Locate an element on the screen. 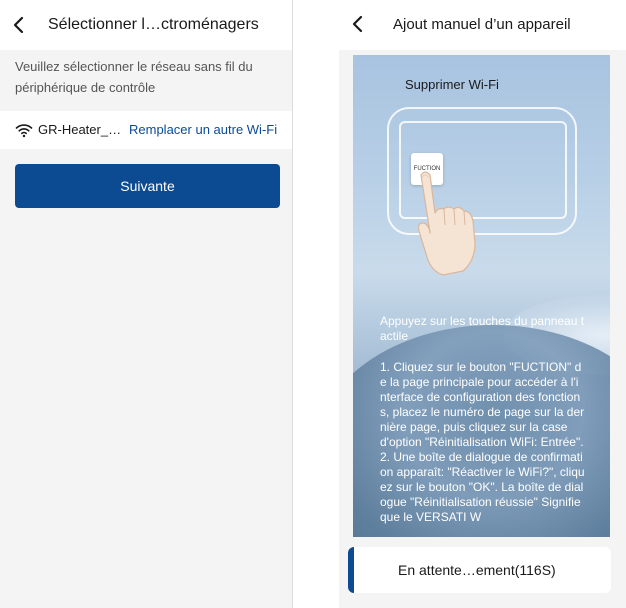 The image size is (626, 608). status-accent is located at coordinates (351, 570).